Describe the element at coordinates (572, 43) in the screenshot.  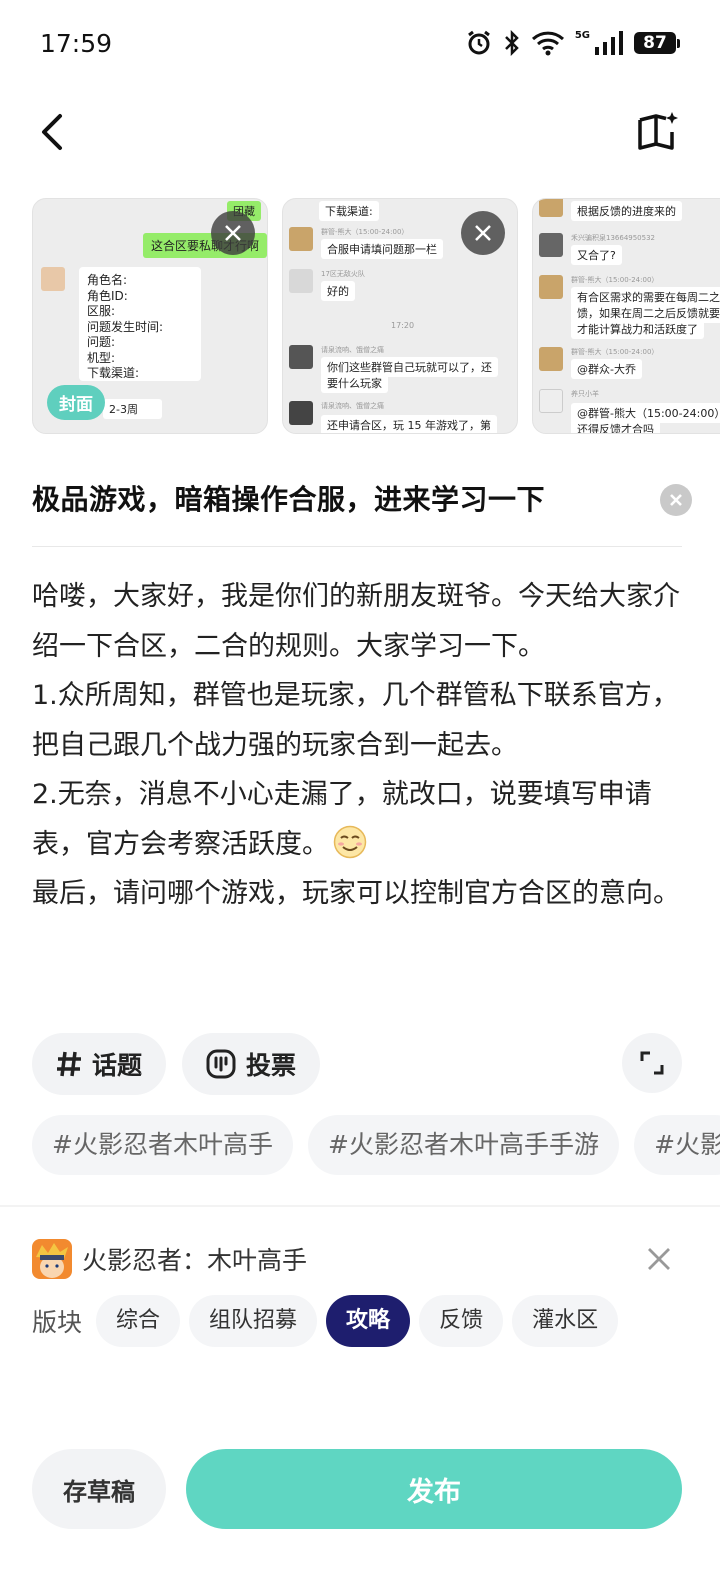
I see `status-icons: 5G 87` at that location.